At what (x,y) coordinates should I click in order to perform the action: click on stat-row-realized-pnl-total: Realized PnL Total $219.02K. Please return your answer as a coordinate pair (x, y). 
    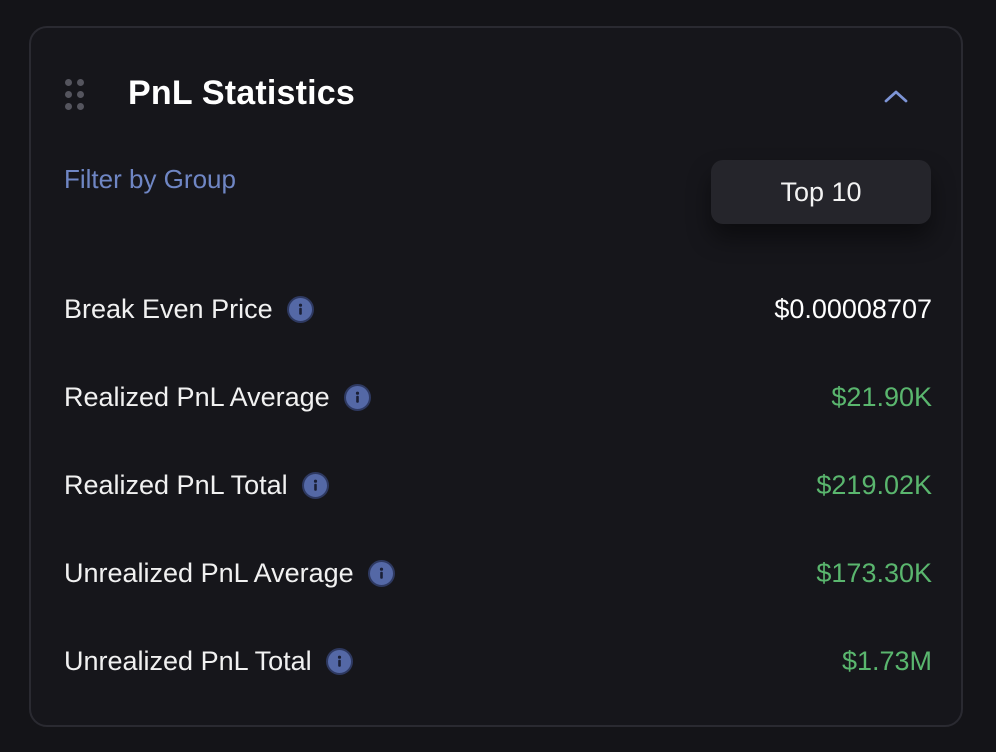
    Looking at the image, I should click on (498, 485).